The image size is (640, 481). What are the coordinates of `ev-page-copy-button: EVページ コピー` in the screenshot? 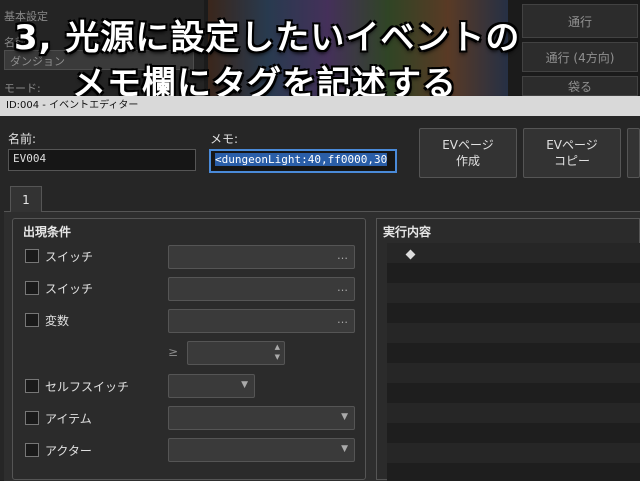 It's located at (572, 153).